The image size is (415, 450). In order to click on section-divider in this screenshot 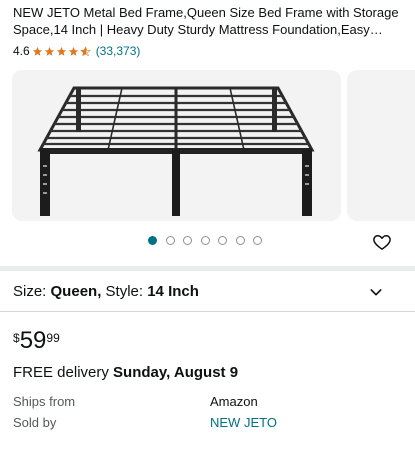, I will do `click(207, 268)`.